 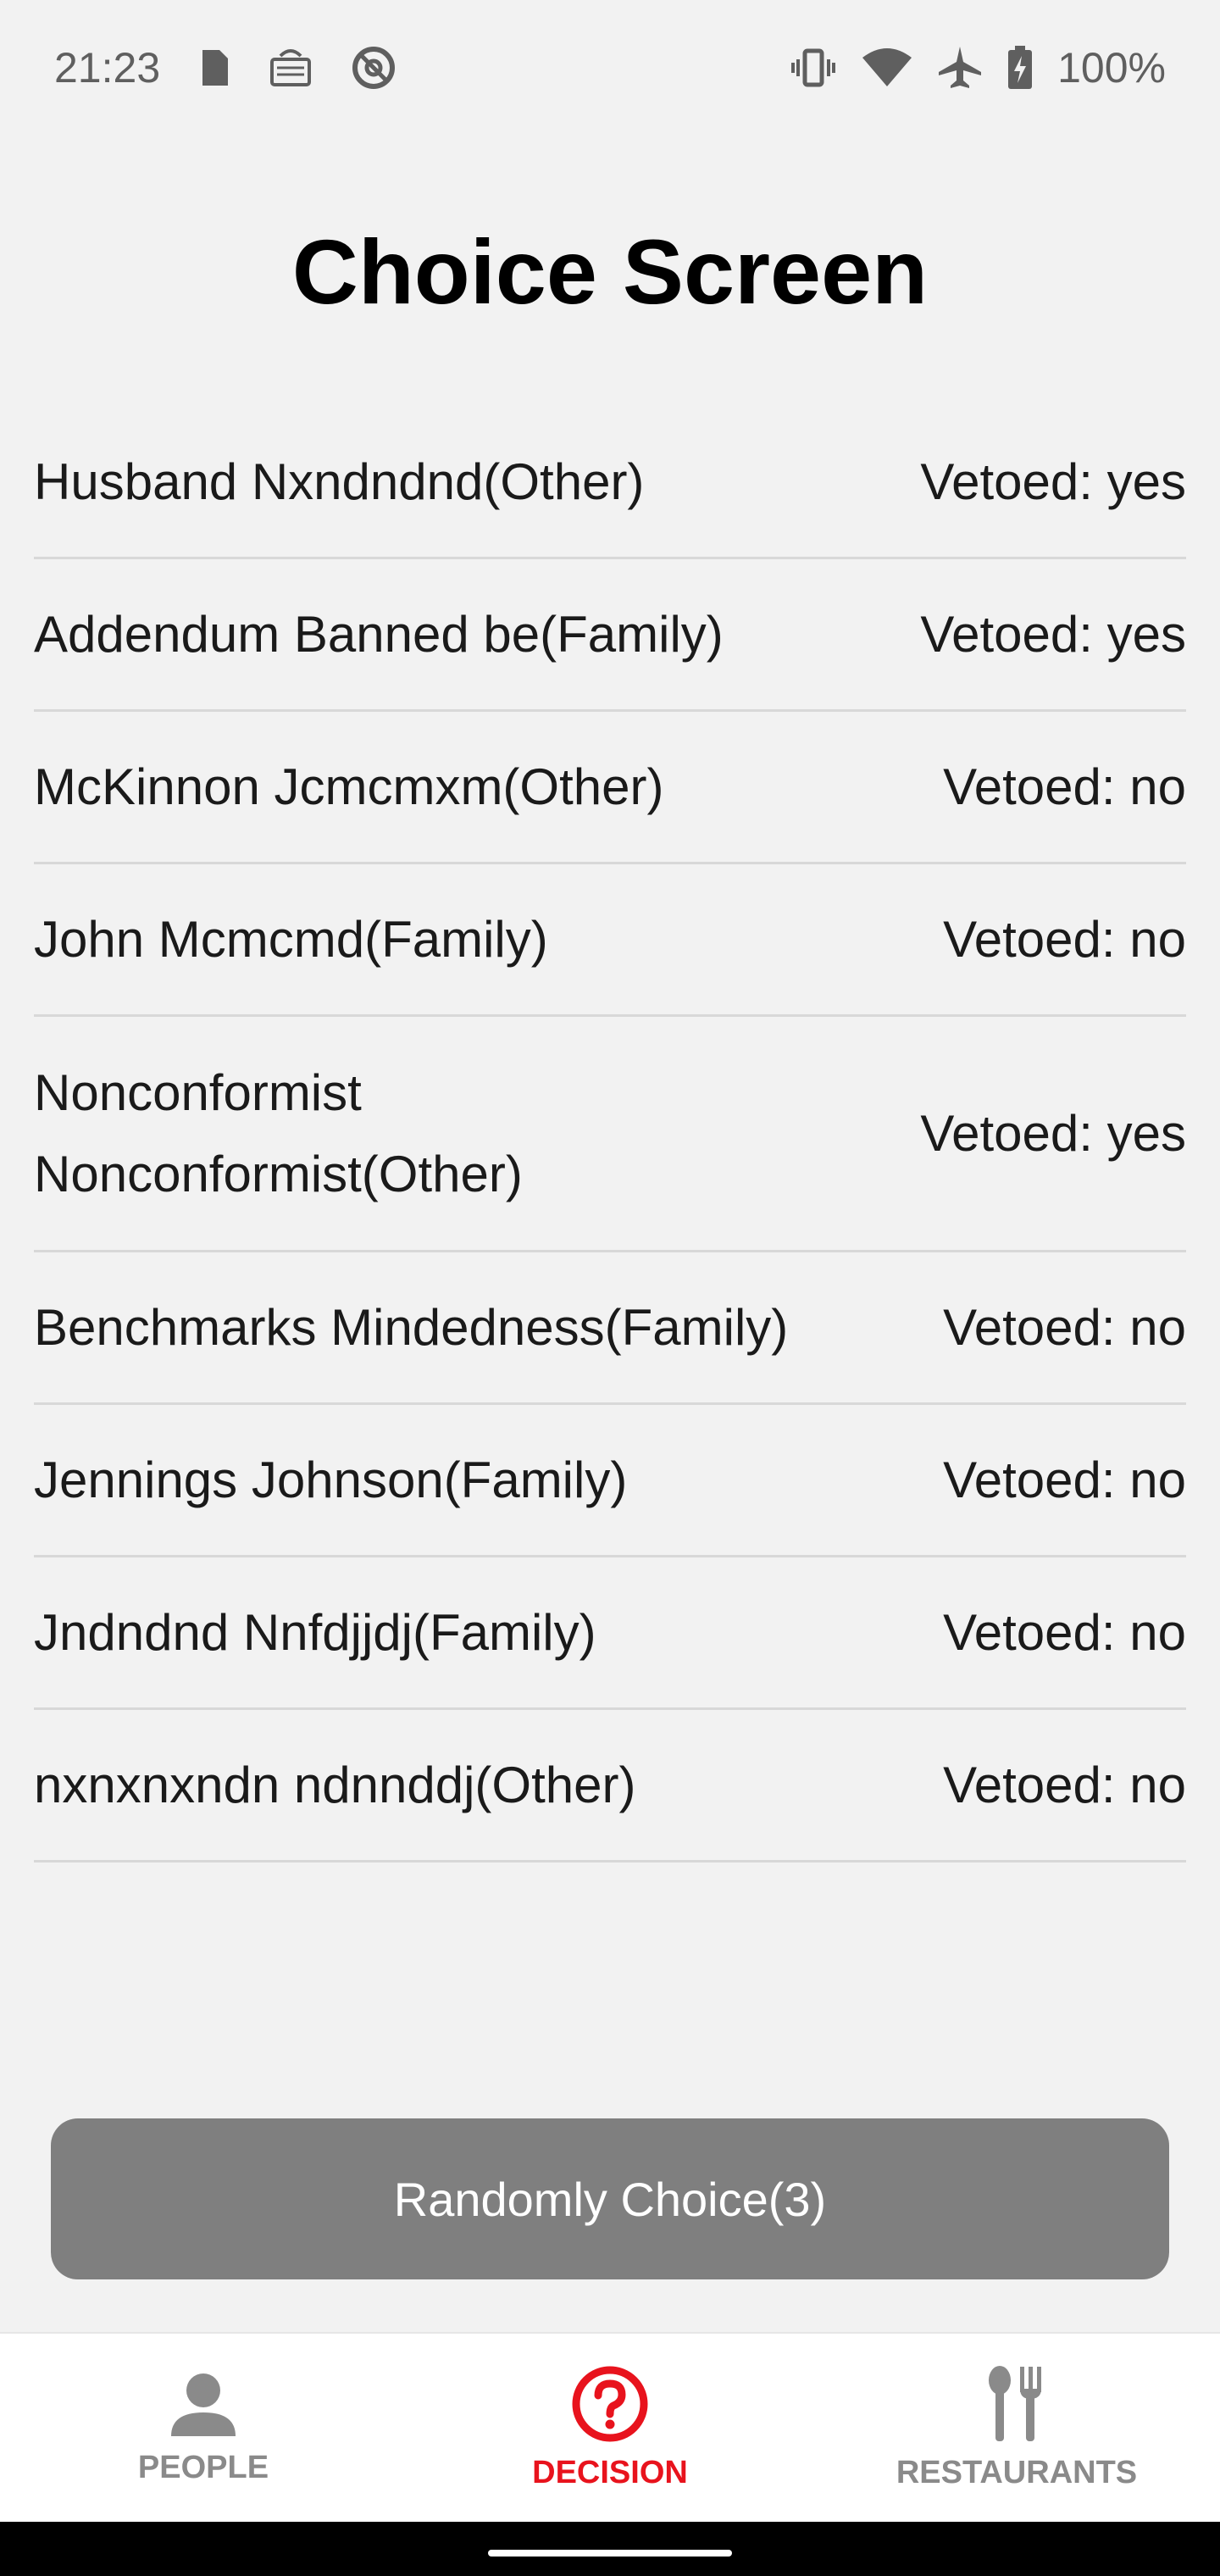 I want to click on wifi-icon, so click(x=887, y=67).